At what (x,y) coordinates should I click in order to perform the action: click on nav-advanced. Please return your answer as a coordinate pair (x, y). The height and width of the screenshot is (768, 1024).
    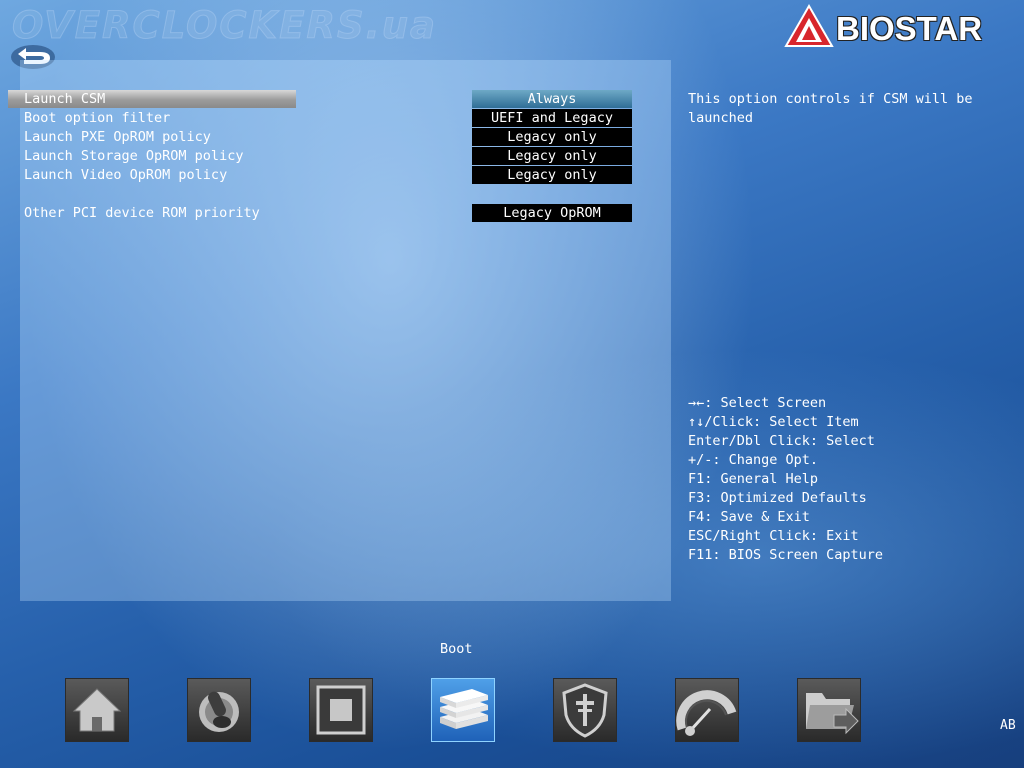
    Looking at the image, I should click on (219, 710).